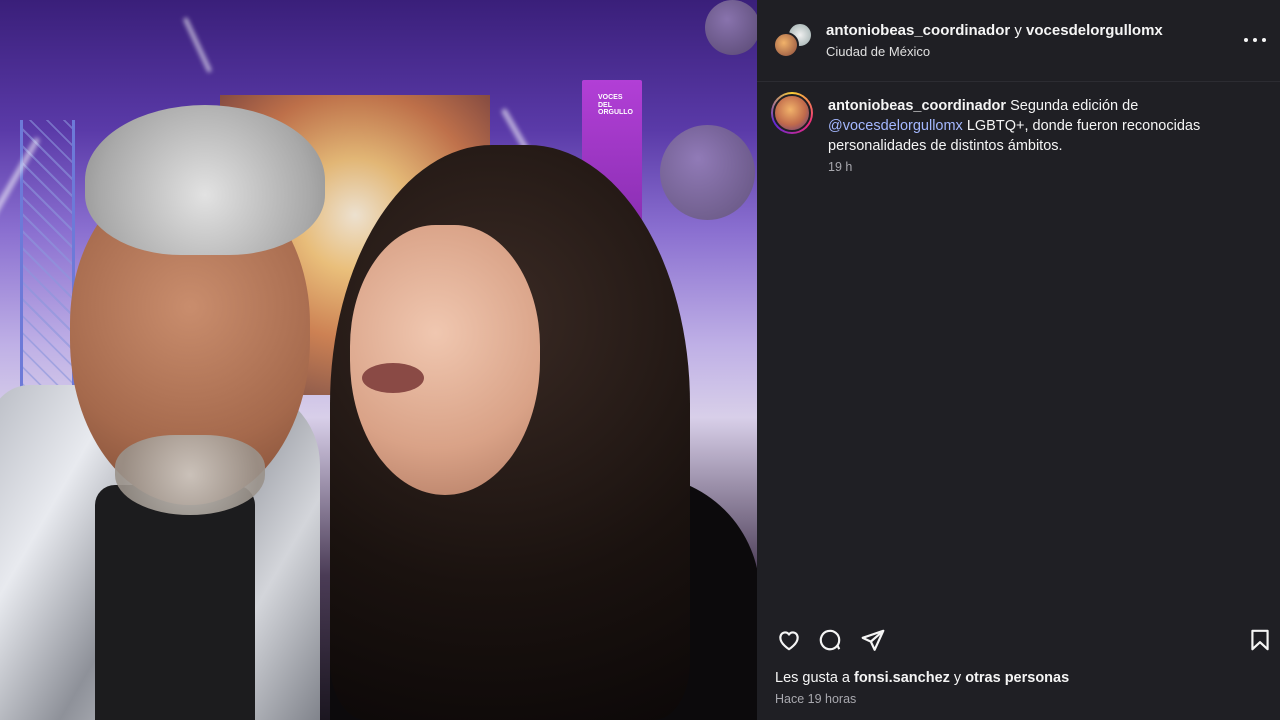 The image size is (1280, 720). Describe the element at coordinates (190, 475) in the screenshot. I see `beard` at that location.